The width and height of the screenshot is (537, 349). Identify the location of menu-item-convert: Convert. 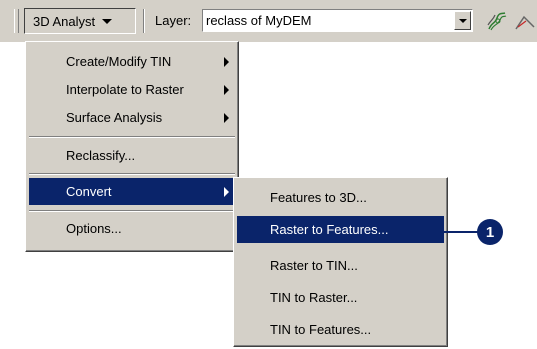
(132, 191).